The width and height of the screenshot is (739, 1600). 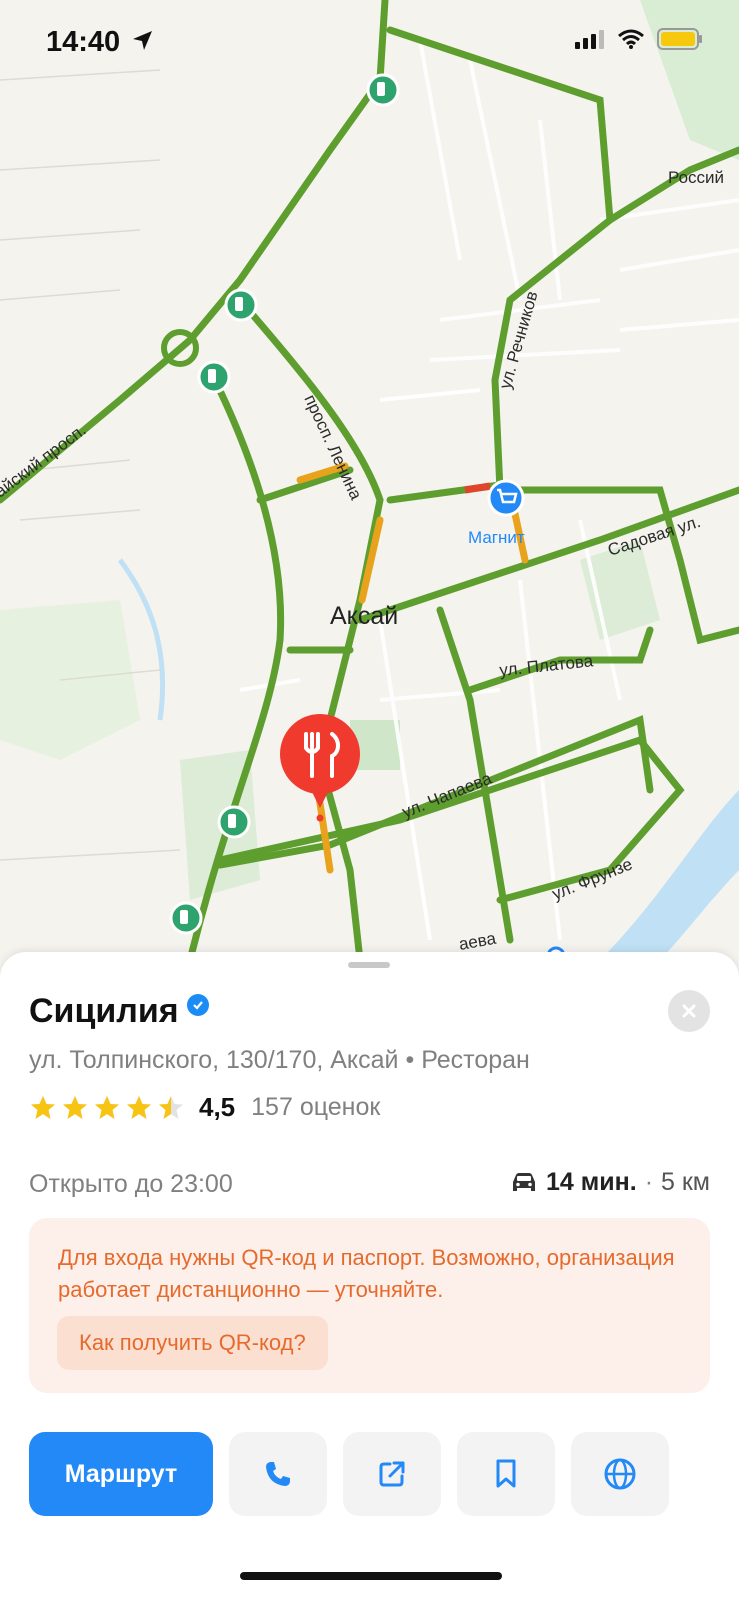 I want to click on action-bar: Маршрут, so click(x=349, y=1474).